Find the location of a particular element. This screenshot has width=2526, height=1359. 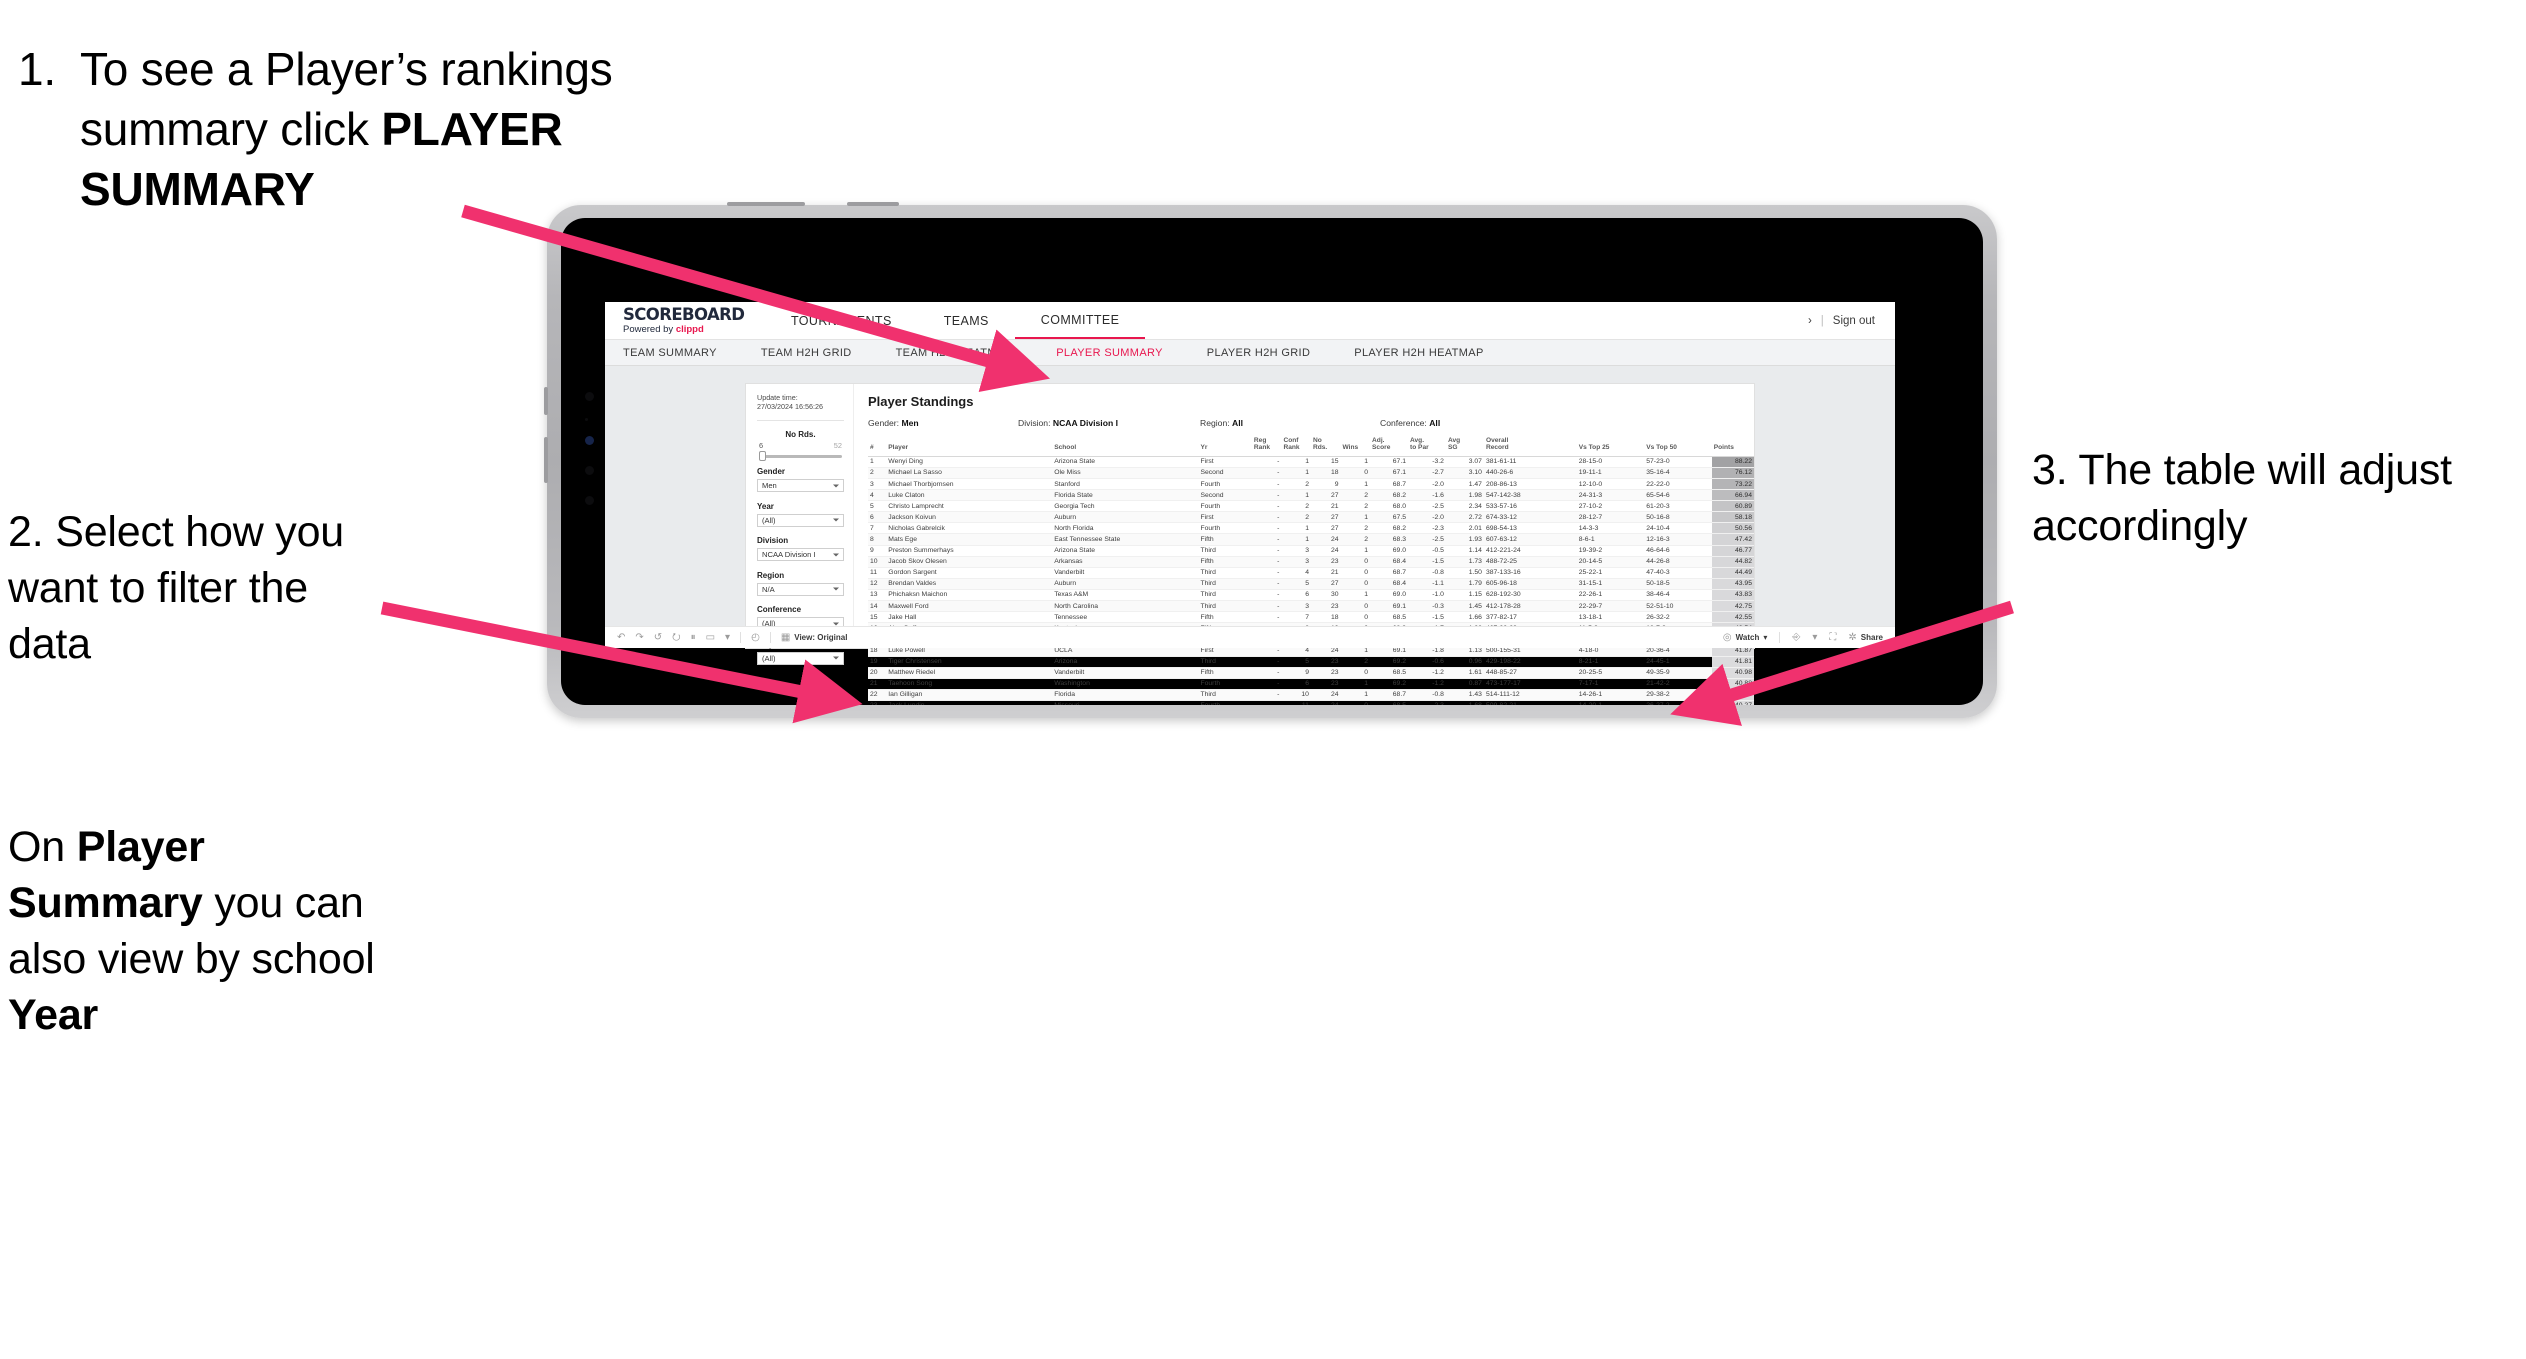

fullscreen-icon: ⛶ is located at coordinates (1832, 637).